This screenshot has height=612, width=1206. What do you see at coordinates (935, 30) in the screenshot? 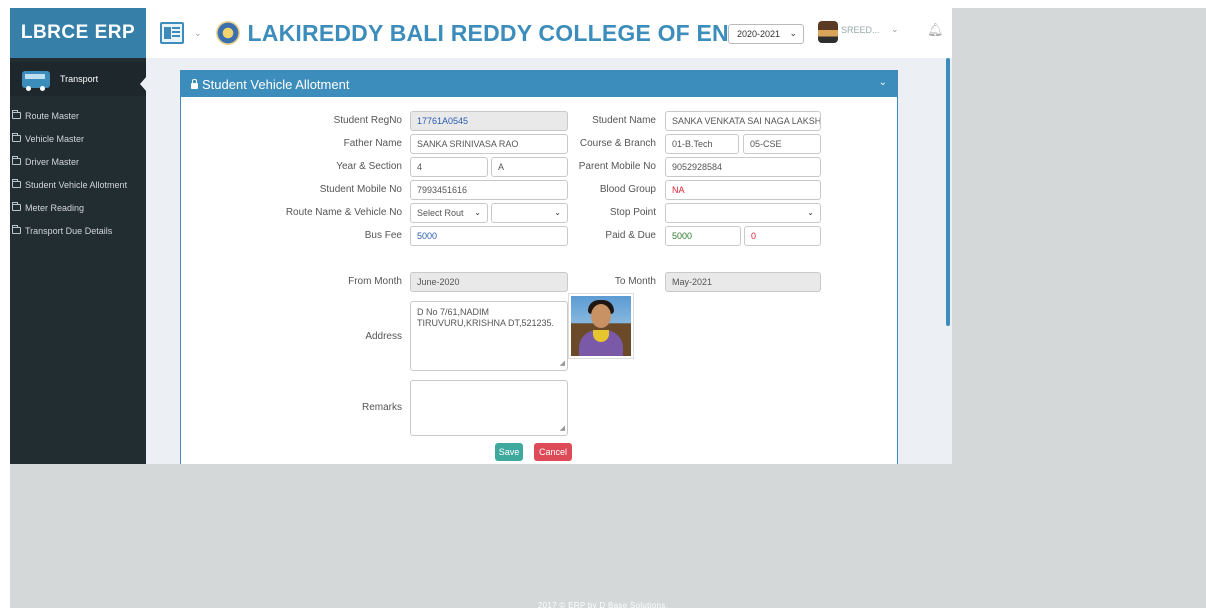
I see `bell-icon: 🔔︎` at bounding box center [935, 30].